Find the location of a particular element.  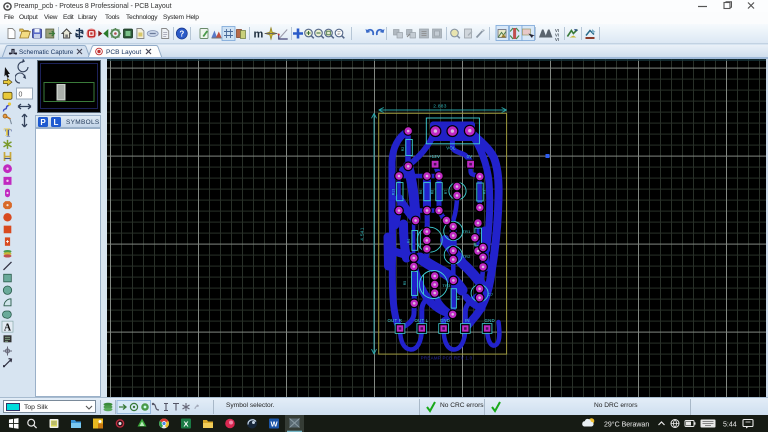

svg-text: T is located at coordinates (7, 132).